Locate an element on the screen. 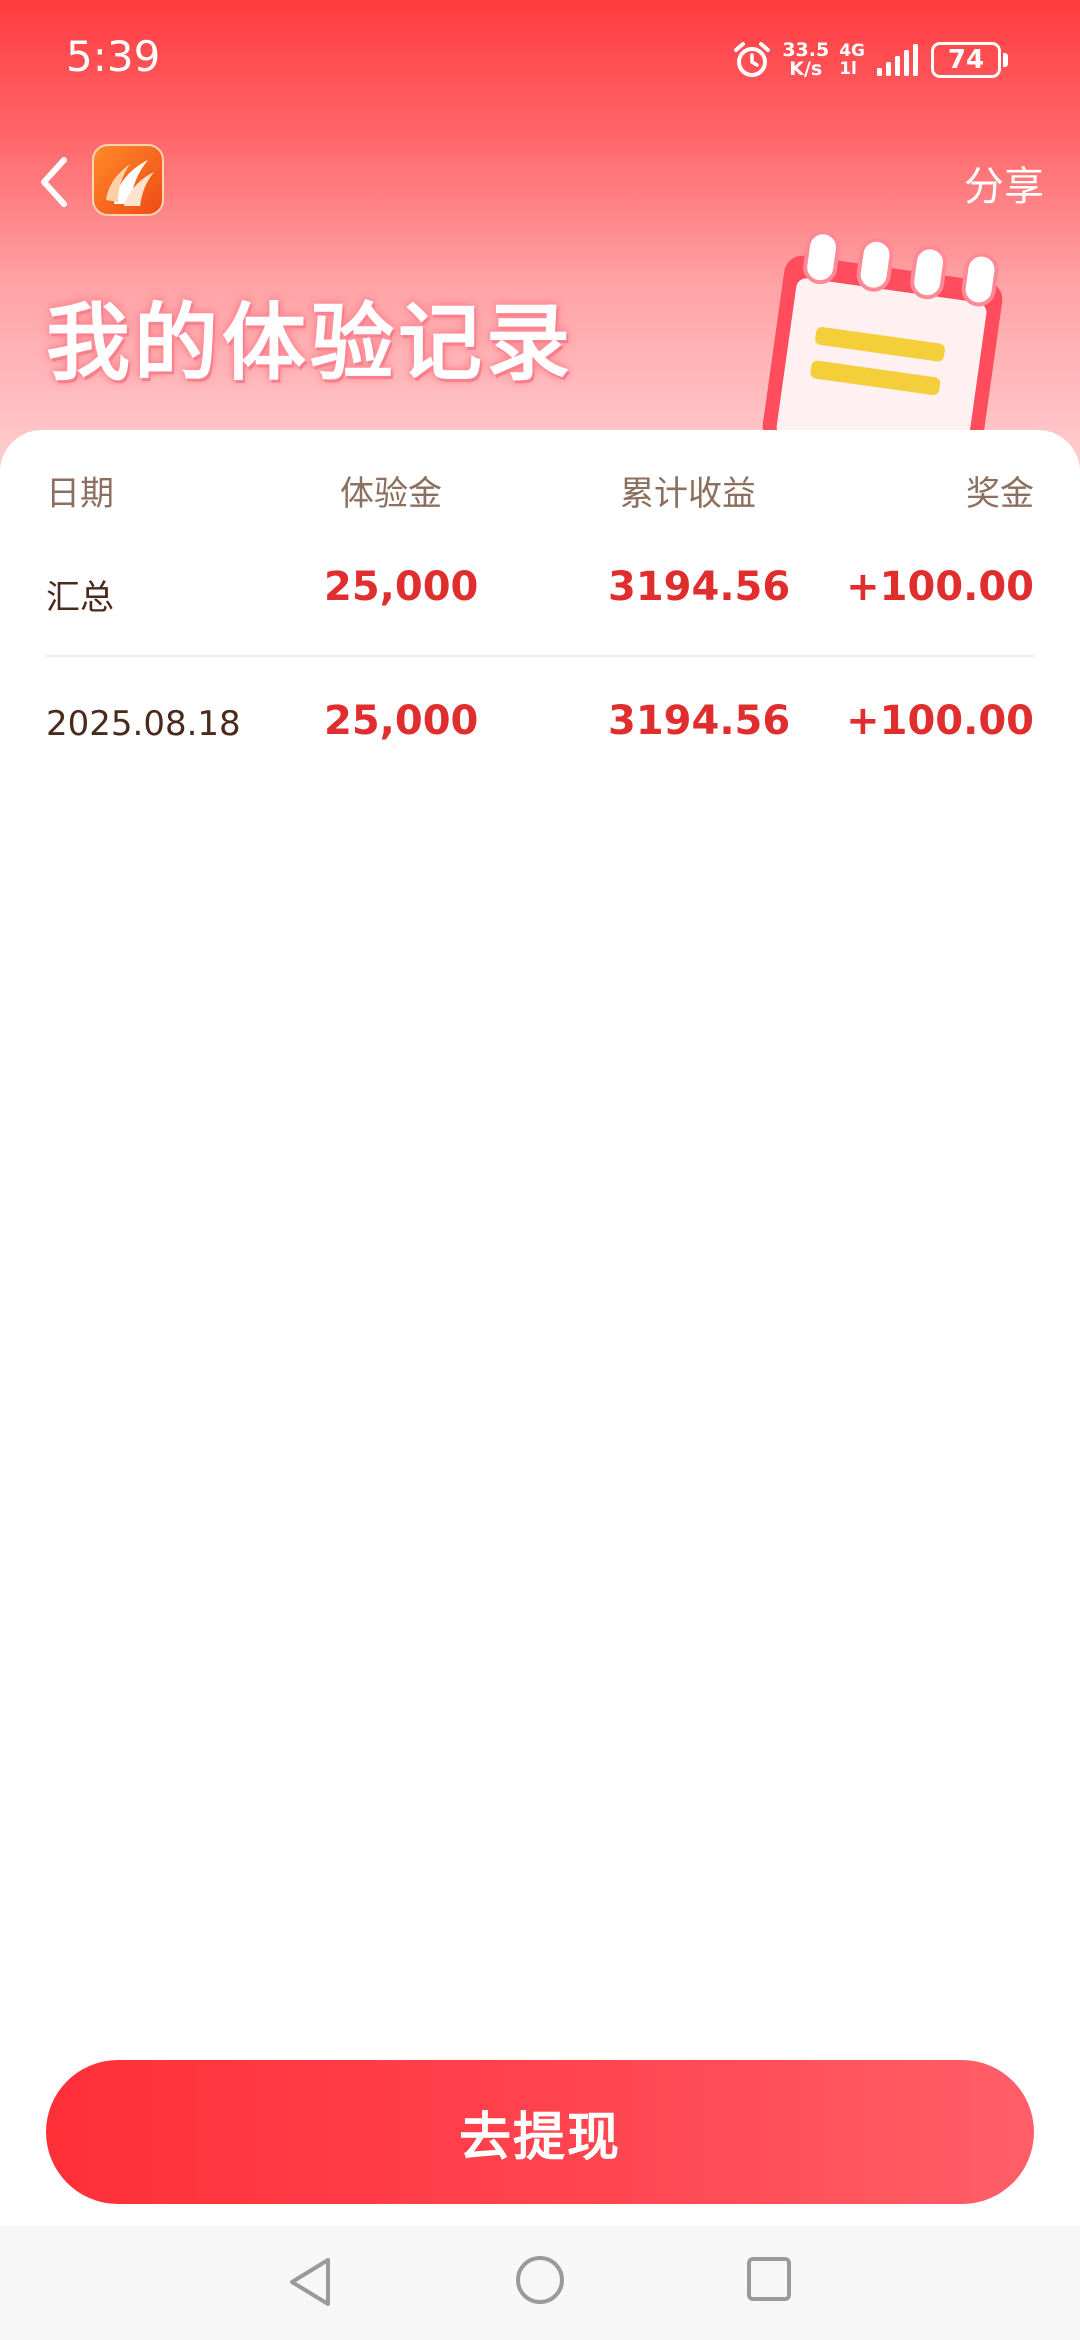 This screenshot has height=2340, width=1080. table-header: 日期 体验金 累计收益 奖金 is located at coordinates (540, 491).